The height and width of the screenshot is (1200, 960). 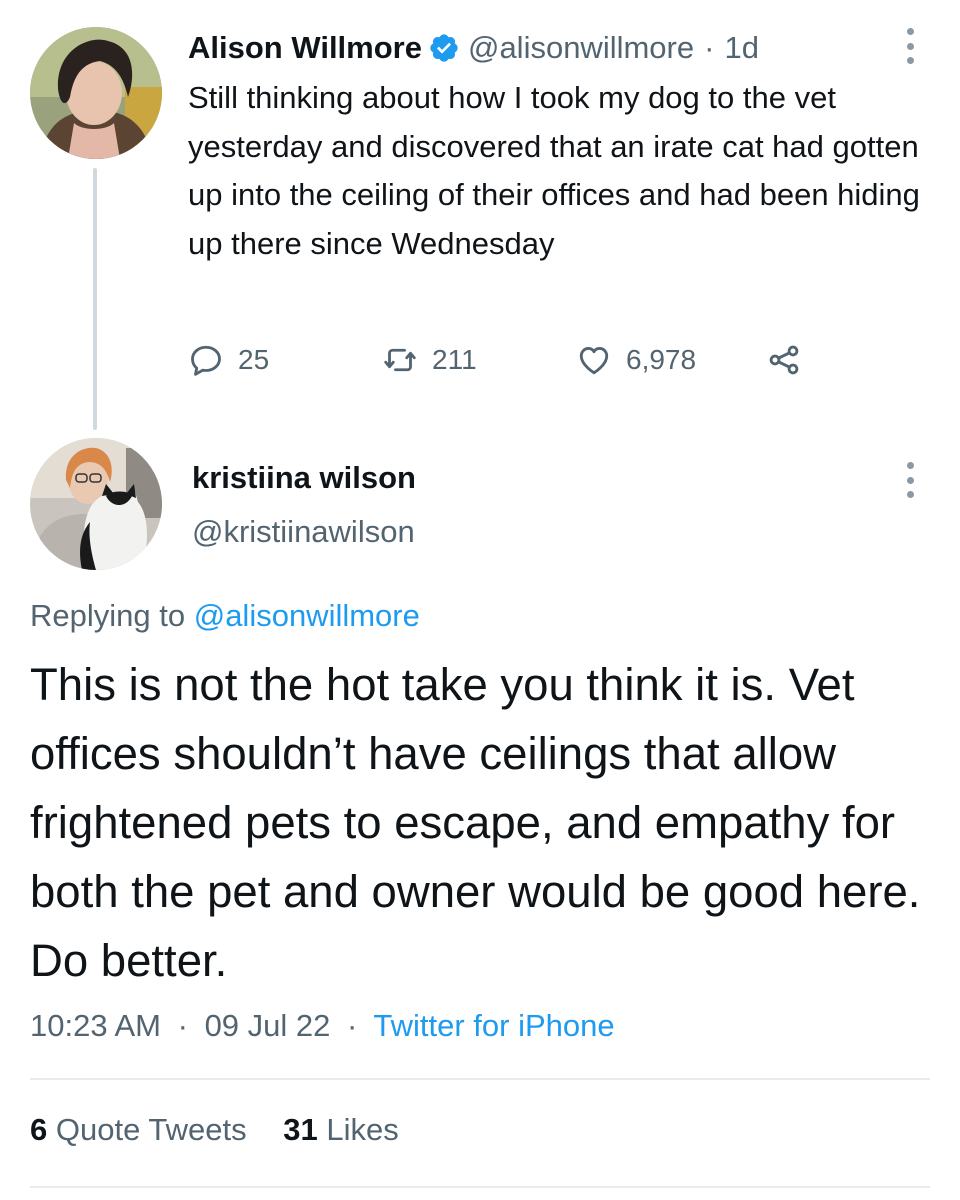 I want to click on share-icon, so click(x=784, y=360).